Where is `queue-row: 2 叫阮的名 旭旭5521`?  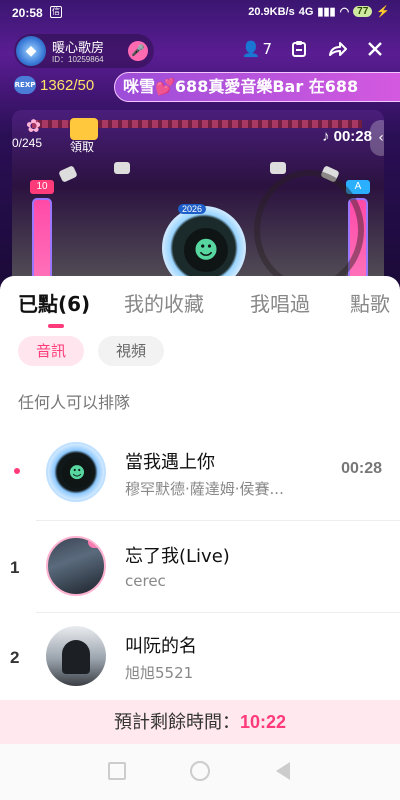
queue-row: 2 叫阮的名 旭旭5521 is located at coordinates (200, 657).